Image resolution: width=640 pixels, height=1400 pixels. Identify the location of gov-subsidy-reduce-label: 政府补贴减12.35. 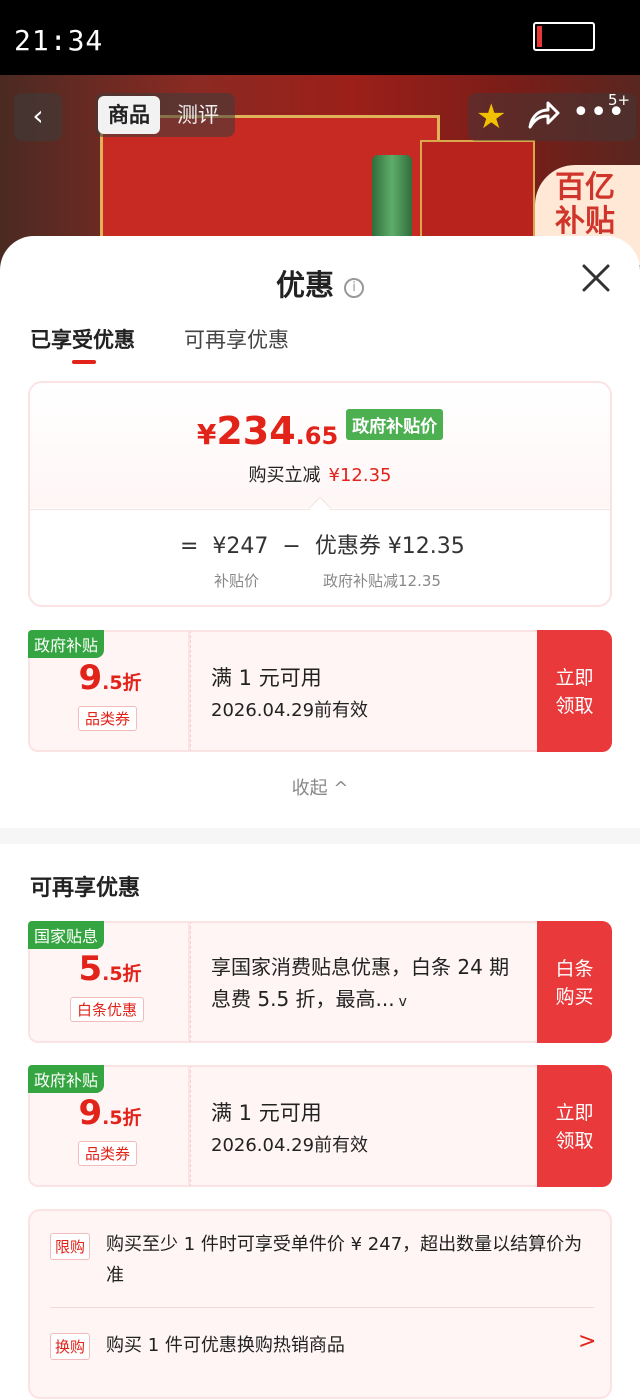
(382, 581).